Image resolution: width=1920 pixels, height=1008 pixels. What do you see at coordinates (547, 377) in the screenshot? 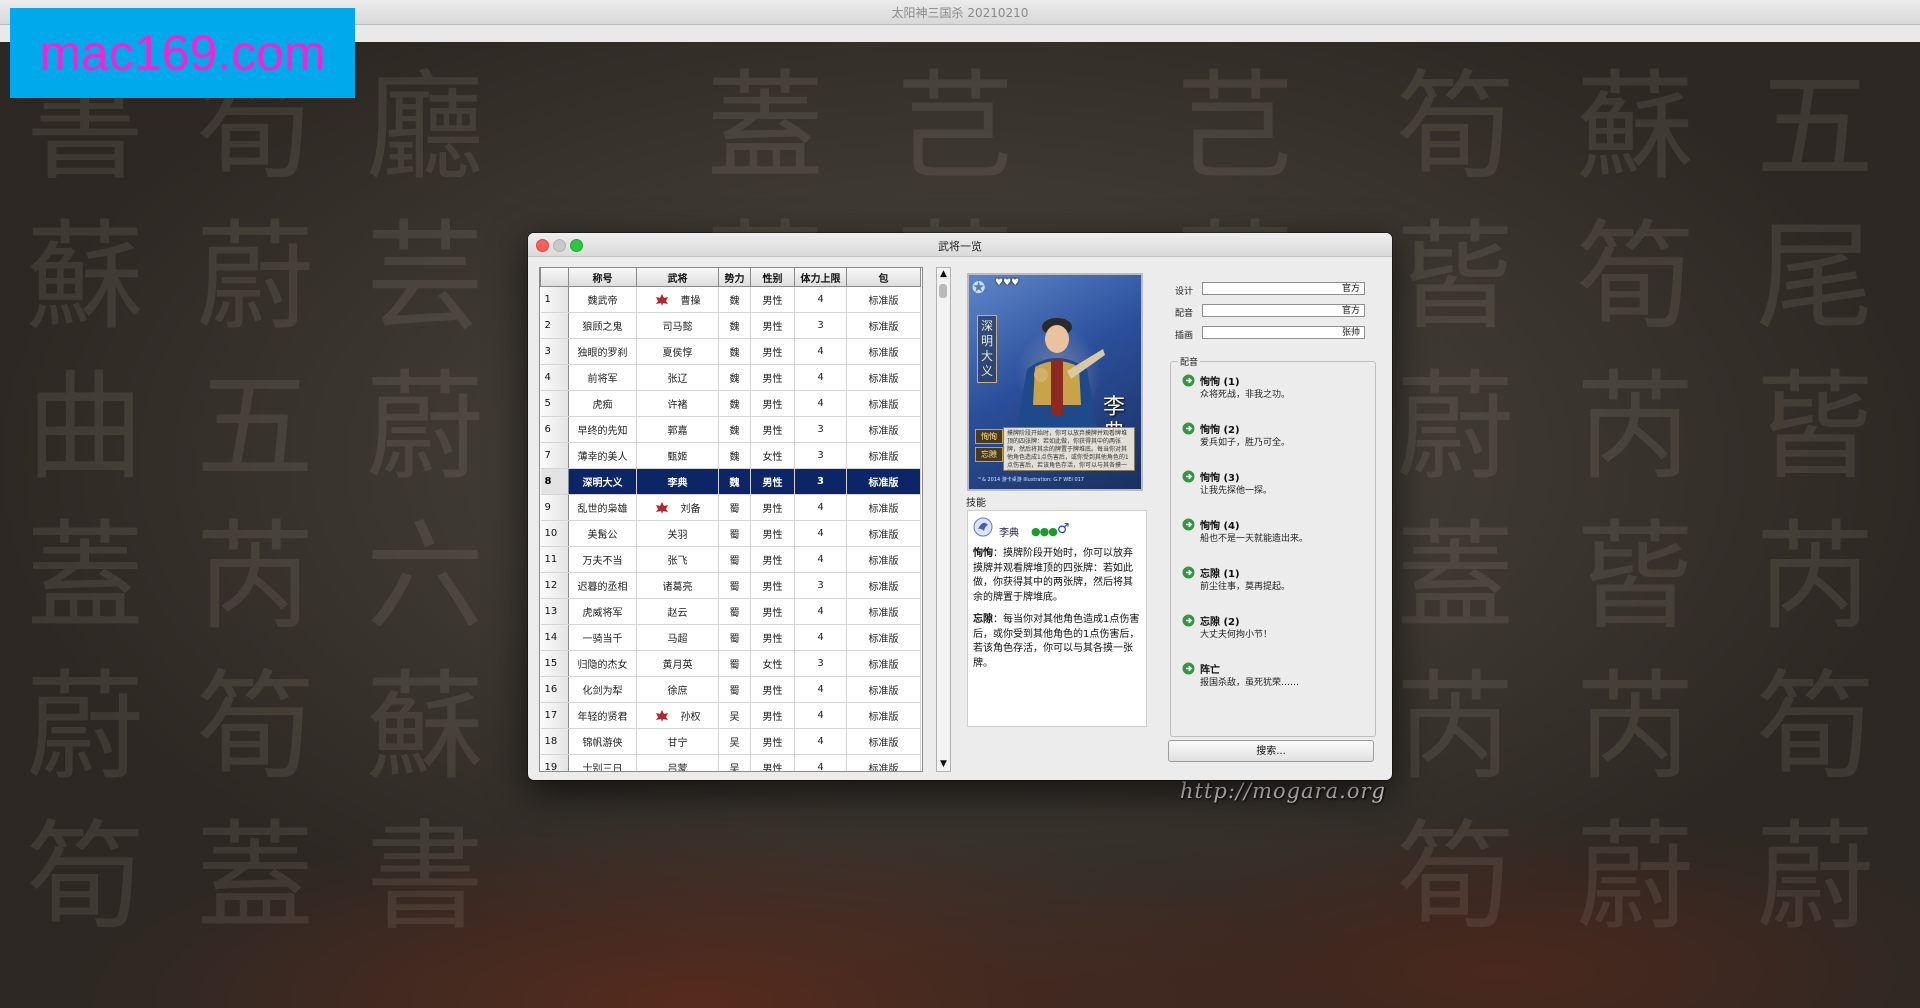
I see `row-number-text: 4` at bounding box center [547, 377].